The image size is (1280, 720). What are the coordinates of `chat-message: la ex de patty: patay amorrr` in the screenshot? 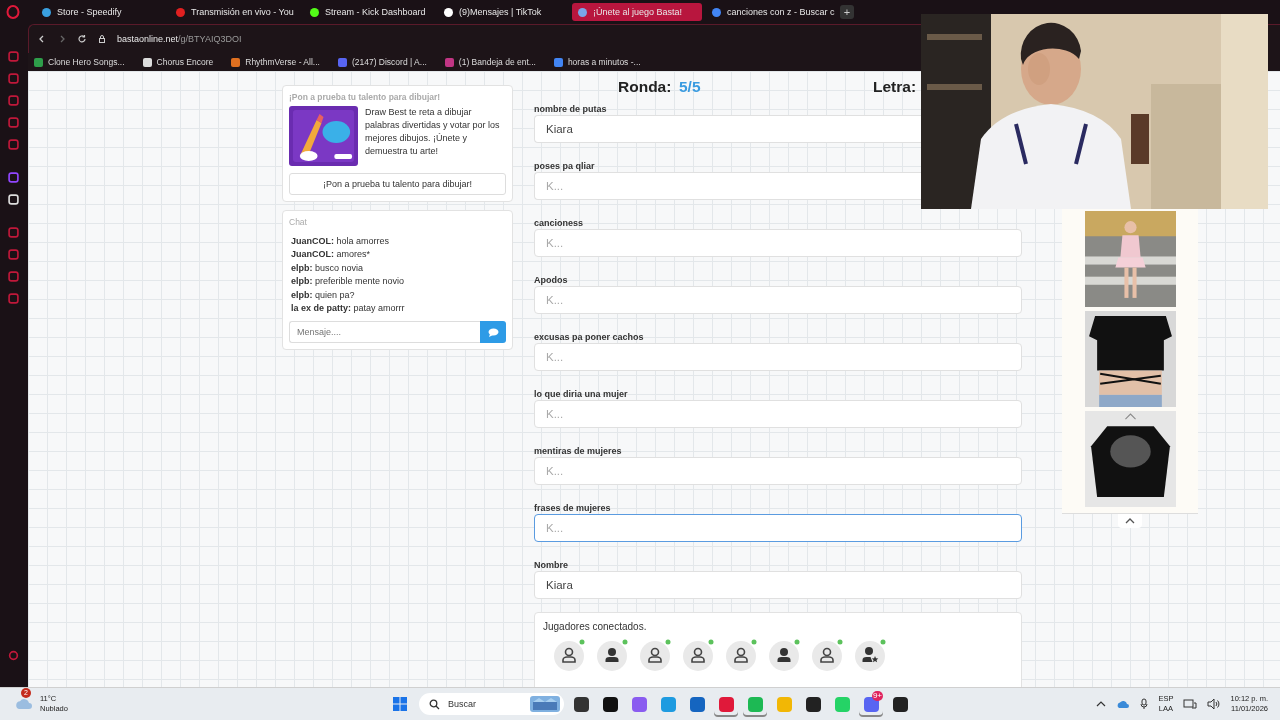 It's located at (348, 309).